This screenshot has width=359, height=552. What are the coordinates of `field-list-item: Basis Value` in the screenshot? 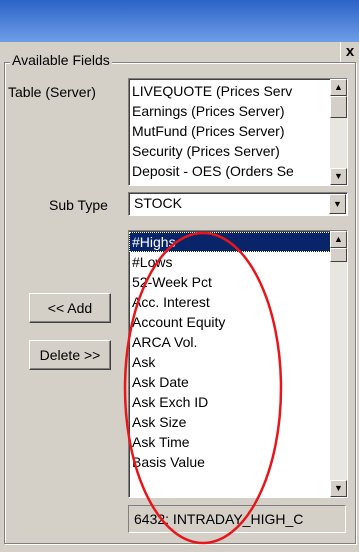 It's located at (238, 462).